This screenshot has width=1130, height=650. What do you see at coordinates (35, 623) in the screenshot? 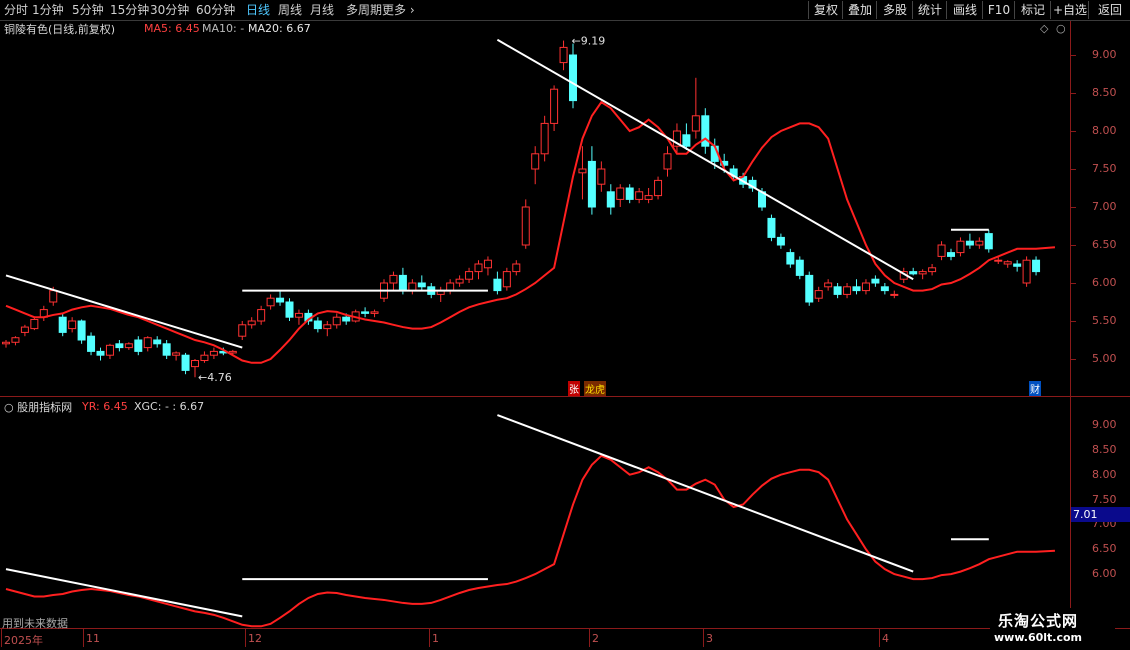
I see `future-data-note: 用到未来数据` at bounding box center [35, 623].